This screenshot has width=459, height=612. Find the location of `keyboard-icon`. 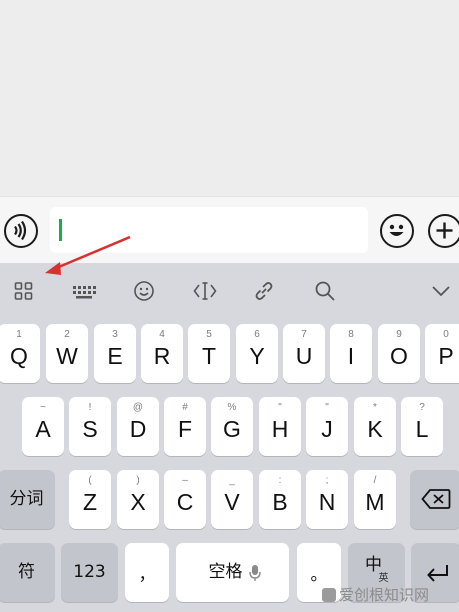

keyboard-icon is located at coordinates (84, 291).